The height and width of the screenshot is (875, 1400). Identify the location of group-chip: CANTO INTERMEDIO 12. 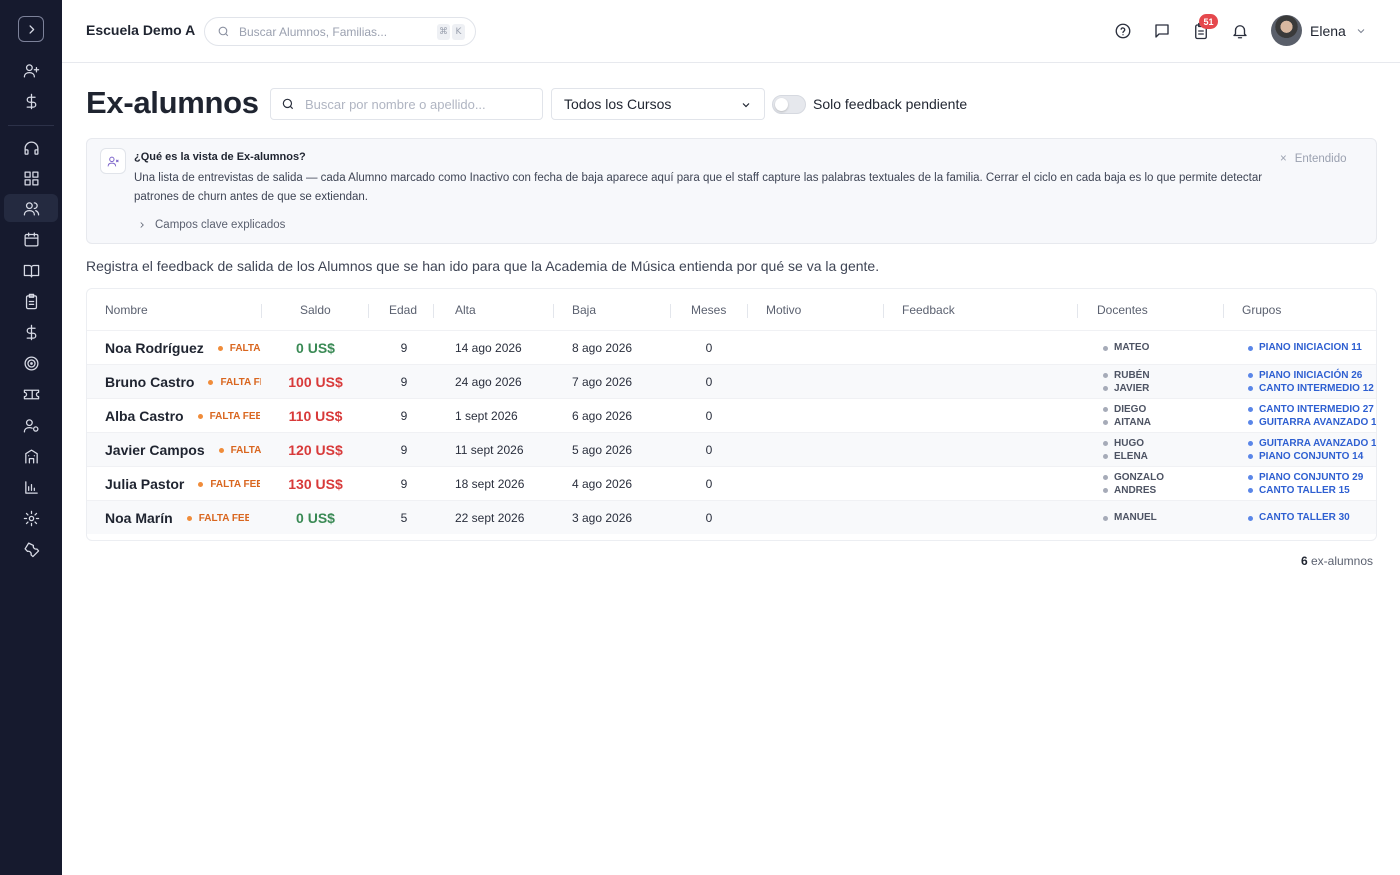
(1311, 389).